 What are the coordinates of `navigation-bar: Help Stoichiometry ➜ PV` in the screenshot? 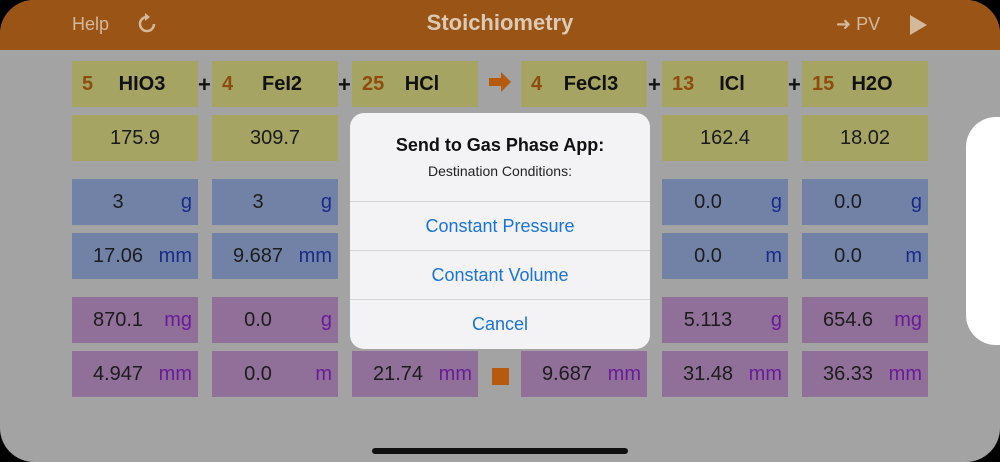 It's located at (500, 25).